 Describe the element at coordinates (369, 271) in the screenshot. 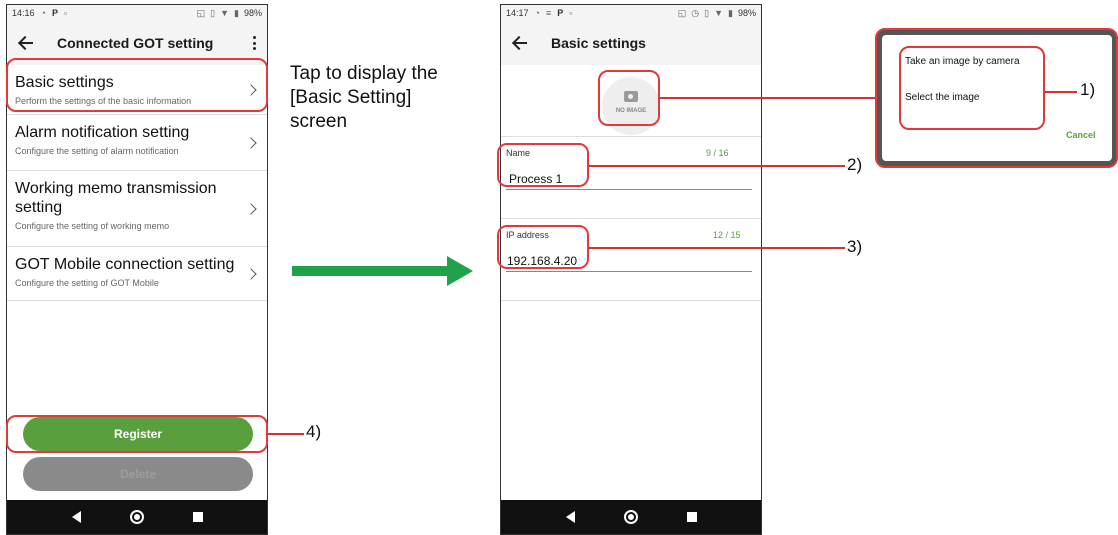

I see `transition-arrow` at that location.